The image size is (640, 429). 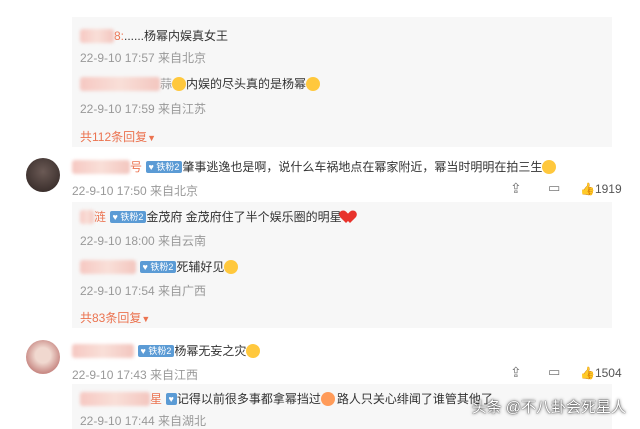 What do you see at coordinates (231, 266) in the screenshot?
I see `grimace-emoji-icon` at bounding box center [231, 266].